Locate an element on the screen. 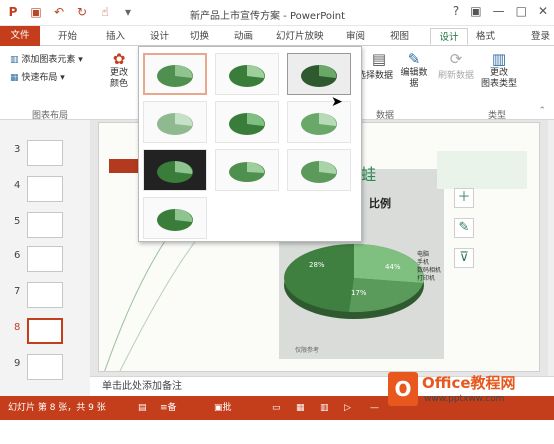  slide-number-current: 8 is located at coordinates (17, 327).